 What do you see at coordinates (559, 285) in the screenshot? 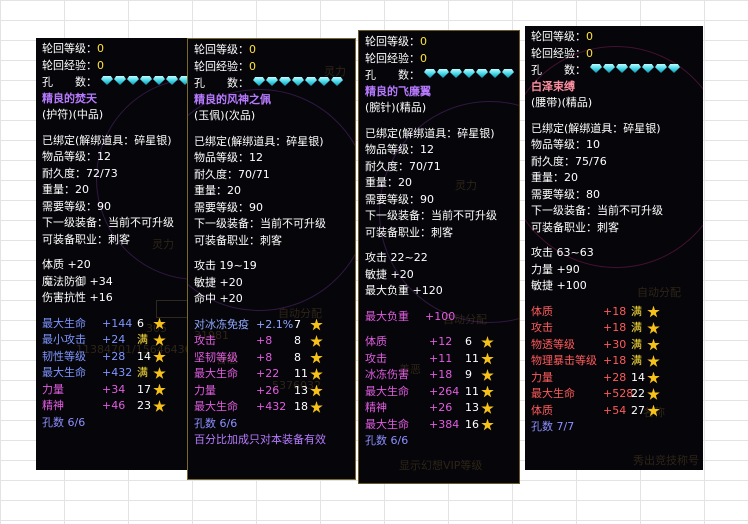
I see `base-stat-line: 敏捷 +100` at bounding box center [559, 285].